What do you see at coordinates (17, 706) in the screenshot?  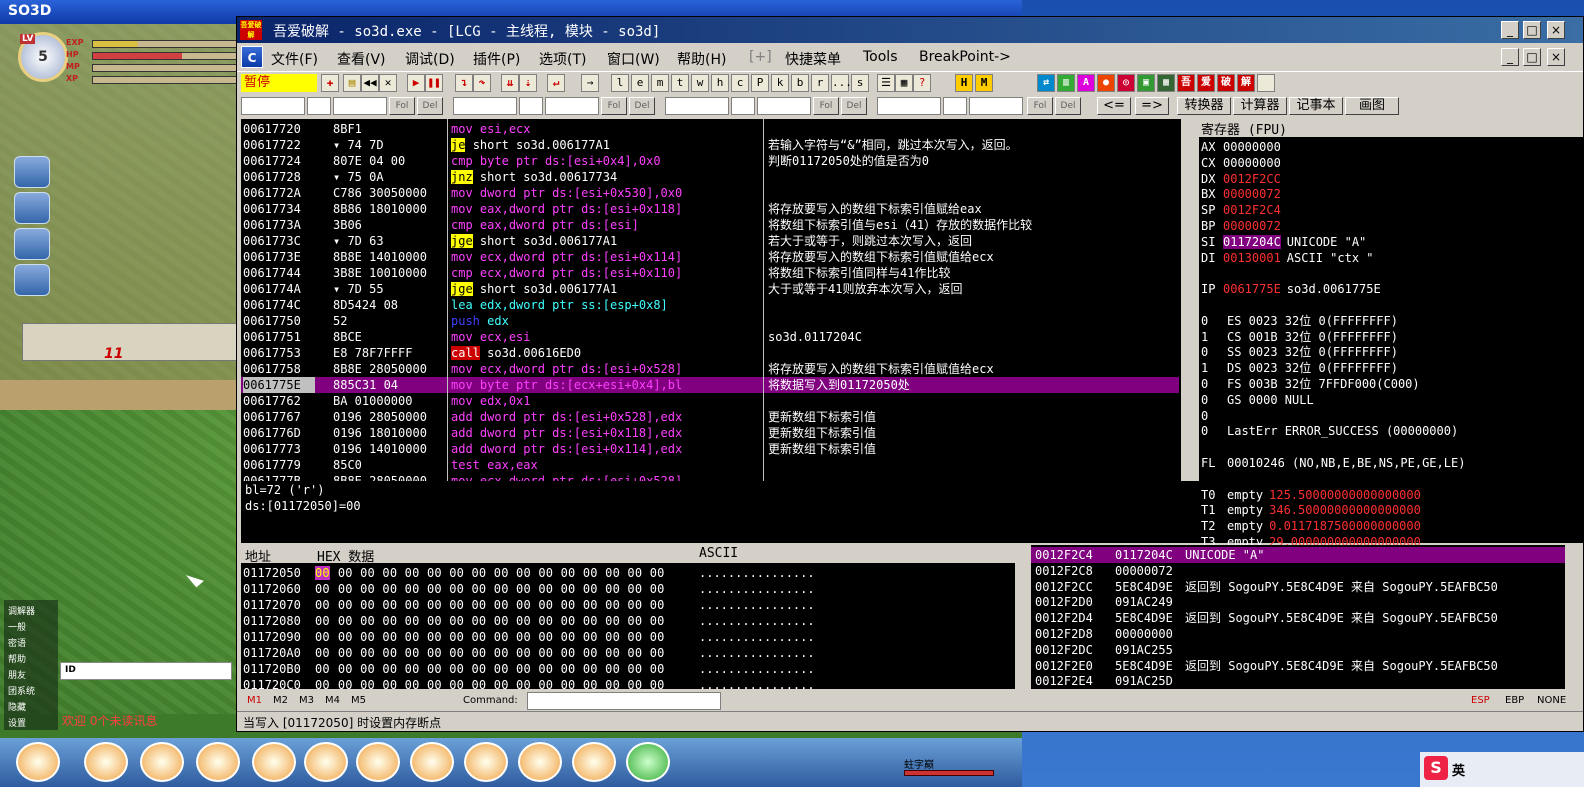 I see `chat-menu-item: 隐藏` at bounding box center [17, 706].